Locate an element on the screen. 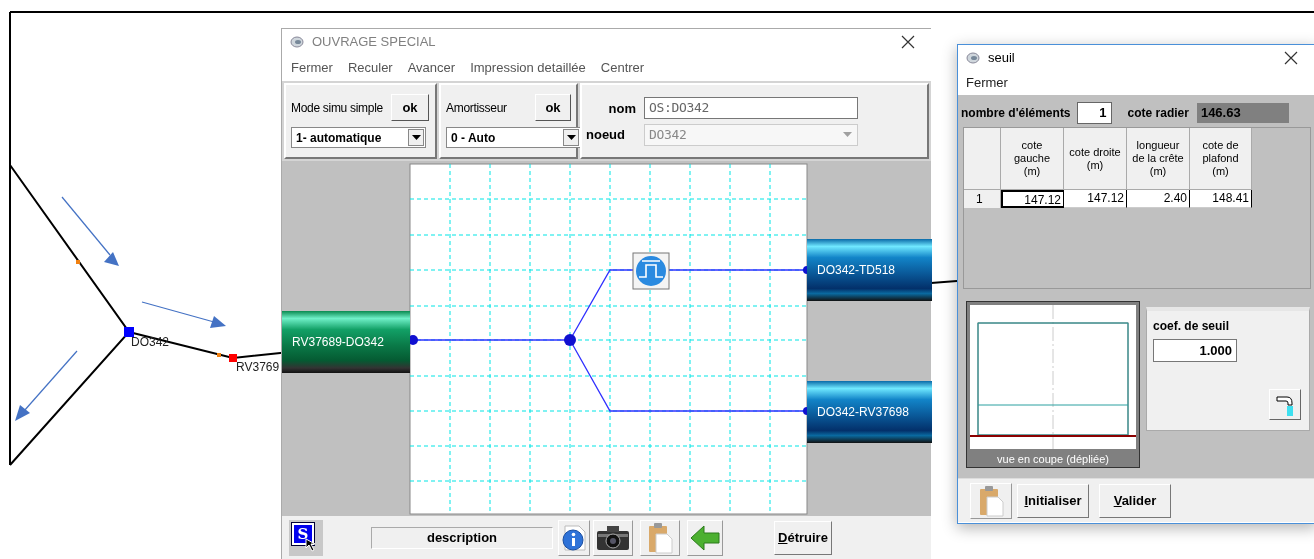 The width and height of the screenshot is (1314, 559). field-label: cote radier is located at coordinates (1158, 113).